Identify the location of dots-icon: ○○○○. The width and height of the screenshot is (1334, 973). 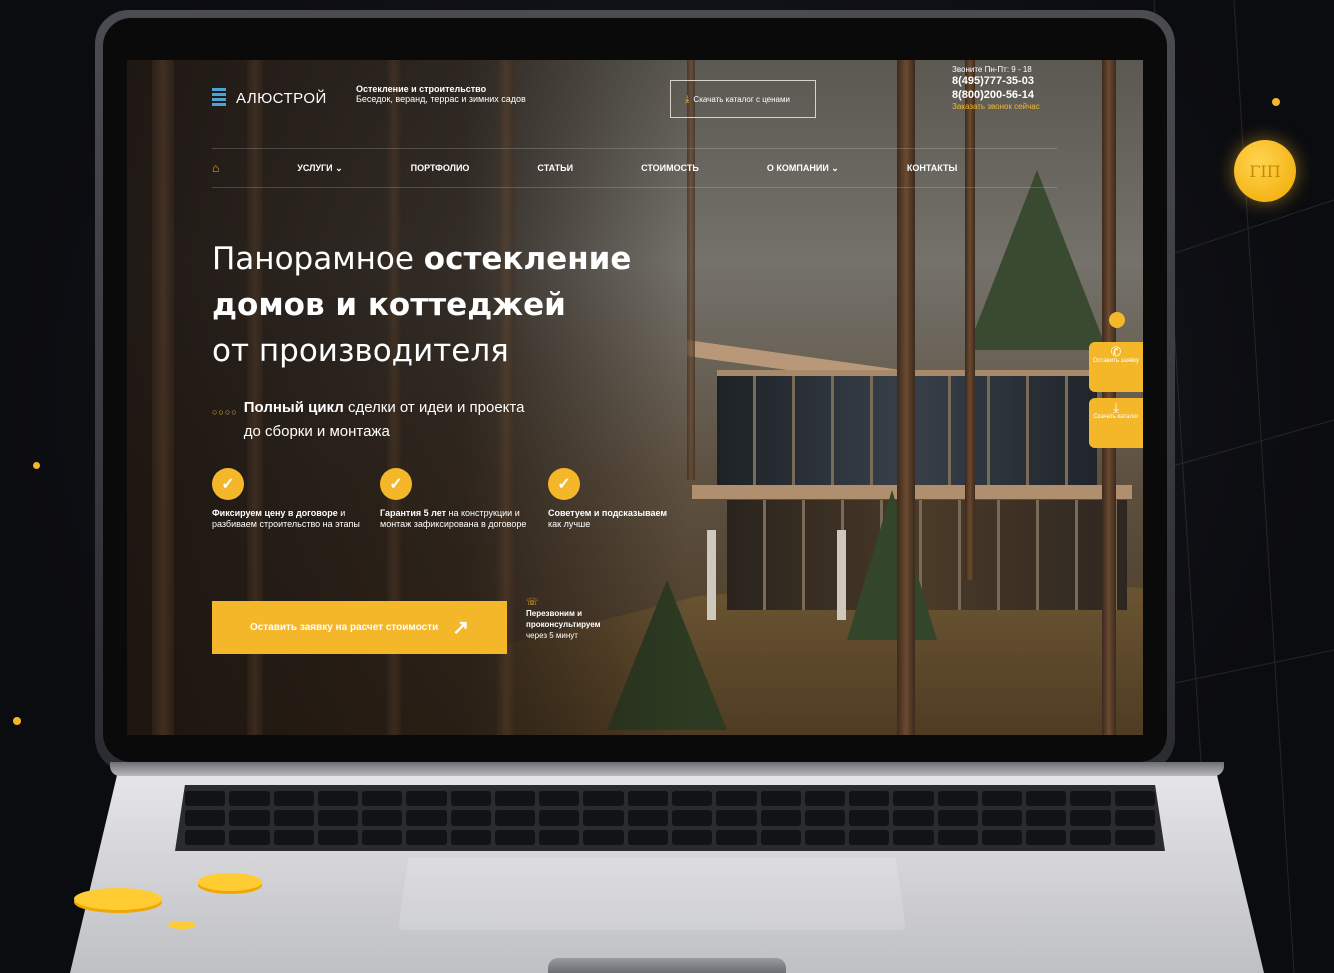
(225, 412).